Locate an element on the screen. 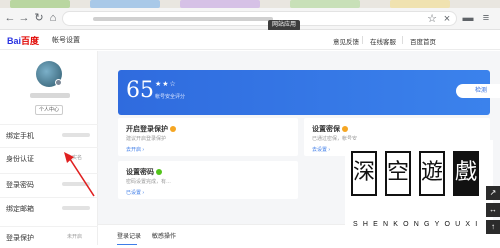 Image resolution: width=500 pixels, height=248 pixels. card-title-text: 设置密码 is located at coordinates (140, 172).